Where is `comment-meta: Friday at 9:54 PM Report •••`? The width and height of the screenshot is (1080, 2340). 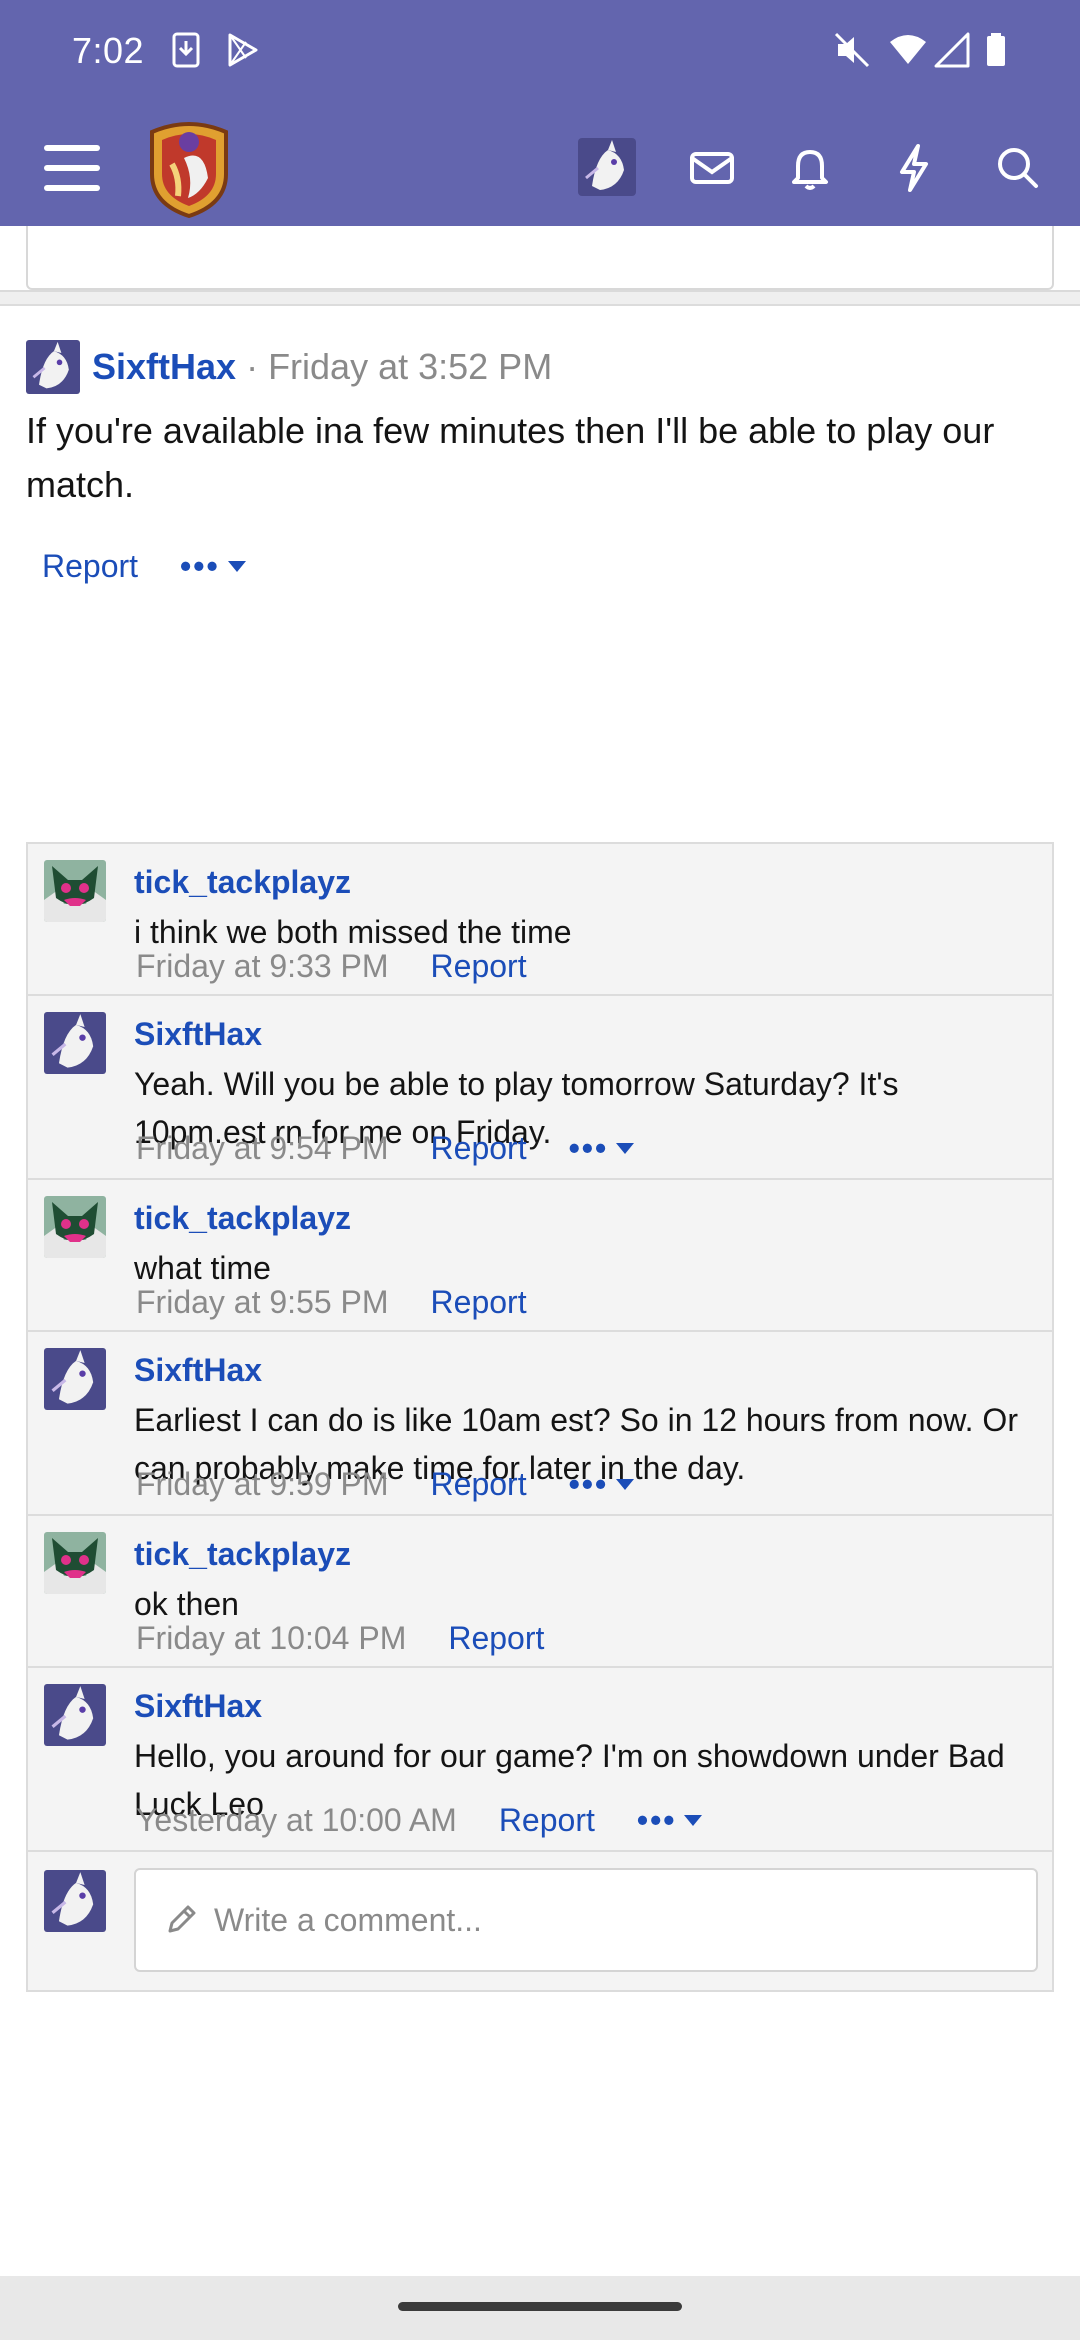 comment-meta: Friday at 9:54 PM Report ••• is located at coordinates (385, 1148).